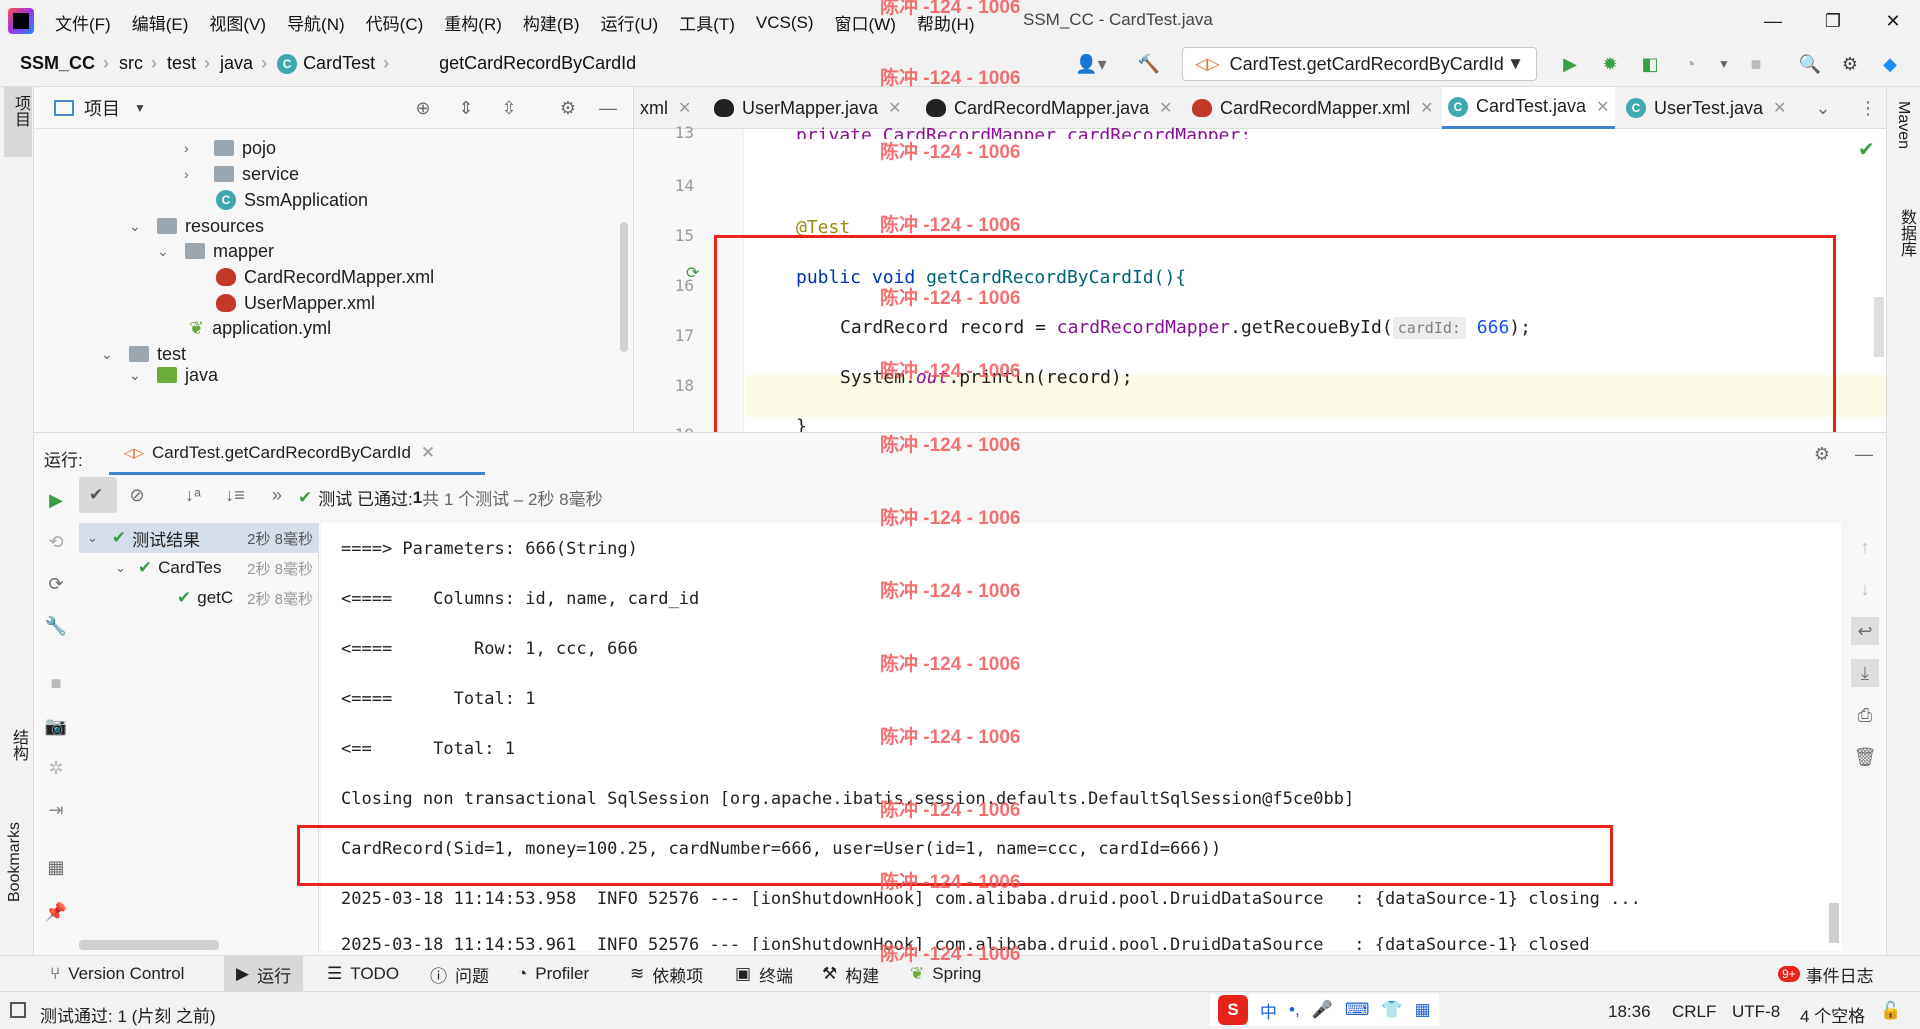 This screenshot has height=1029, width=1920. Describe the element at coordinates (160, 22) in the screenshot. I see `menu-edit: 编辑(E)` at that location.